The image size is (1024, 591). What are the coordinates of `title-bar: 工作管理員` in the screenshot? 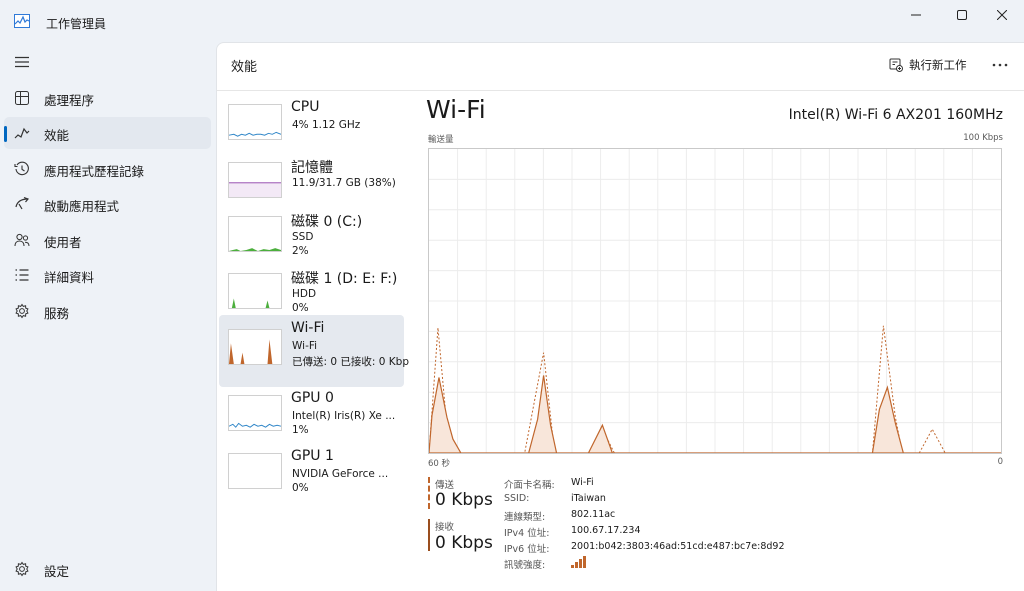 It's located at (512, 21).